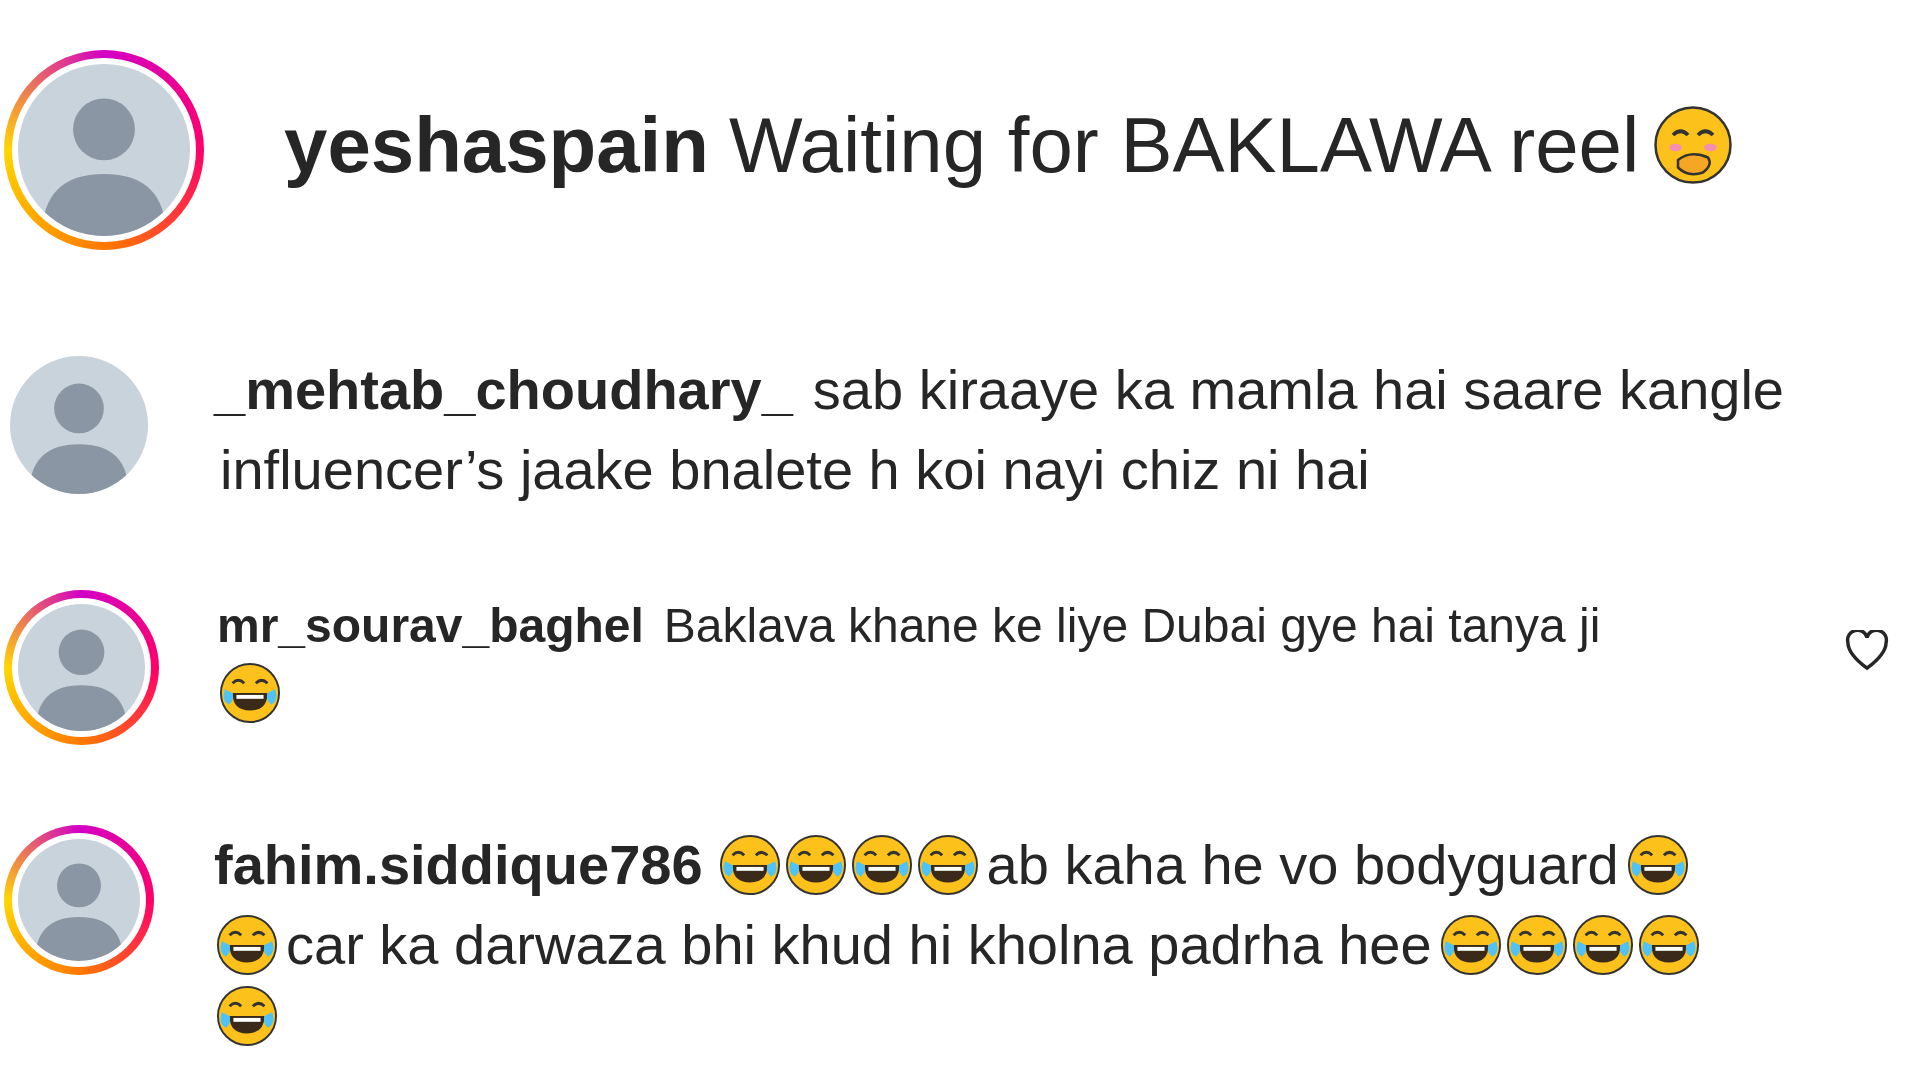 The width and height of the screenshot is (1920, 1080). I want to click on comment-text: car ka darwaza bhi khud hi kholna padrha hee, so click(859, 945).